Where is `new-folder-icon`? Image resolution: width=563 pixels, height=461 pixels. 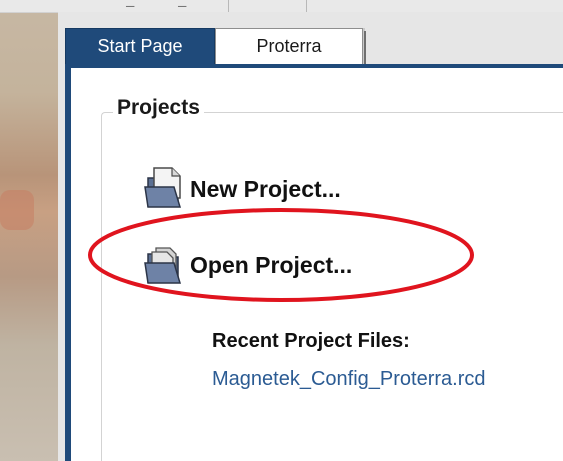
new-folder-icon is located at coordinates (165, 189).